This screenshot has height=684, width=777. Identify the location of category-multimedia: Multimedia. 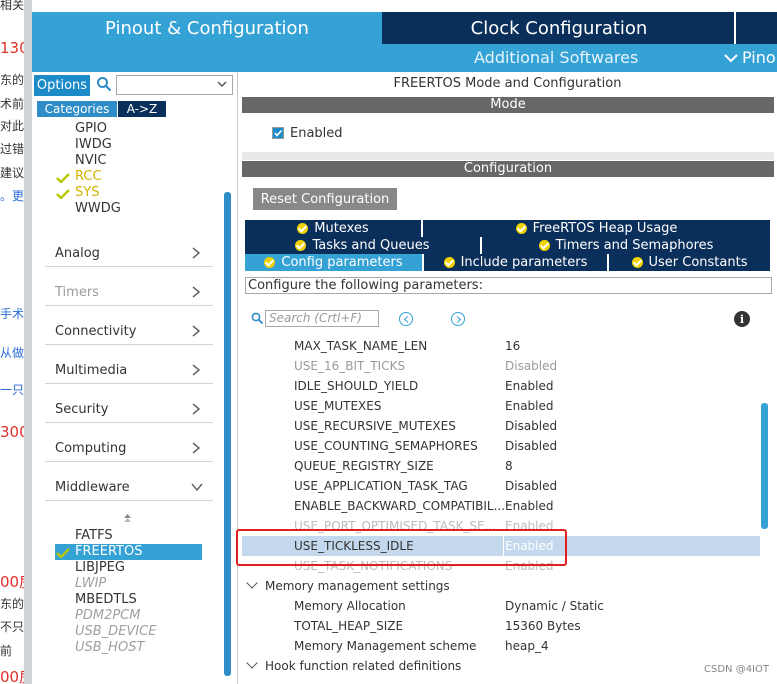
(129, 370).